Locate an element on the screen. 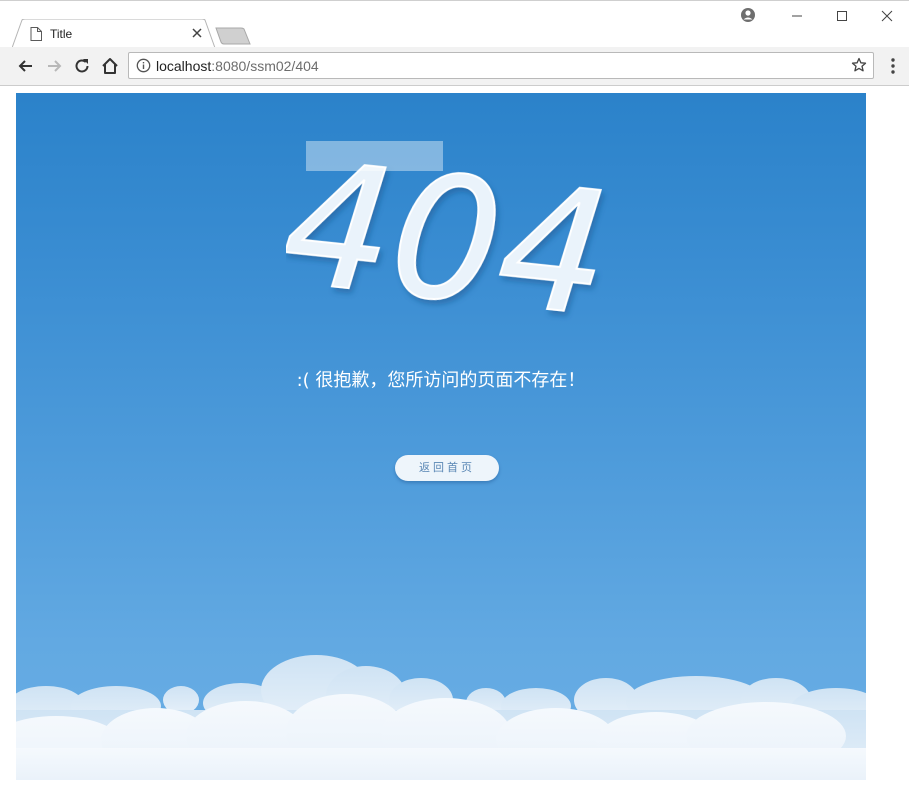 The width and height of the screenshot is (909, 812). profile-icon is located at coordinates (748, 15).